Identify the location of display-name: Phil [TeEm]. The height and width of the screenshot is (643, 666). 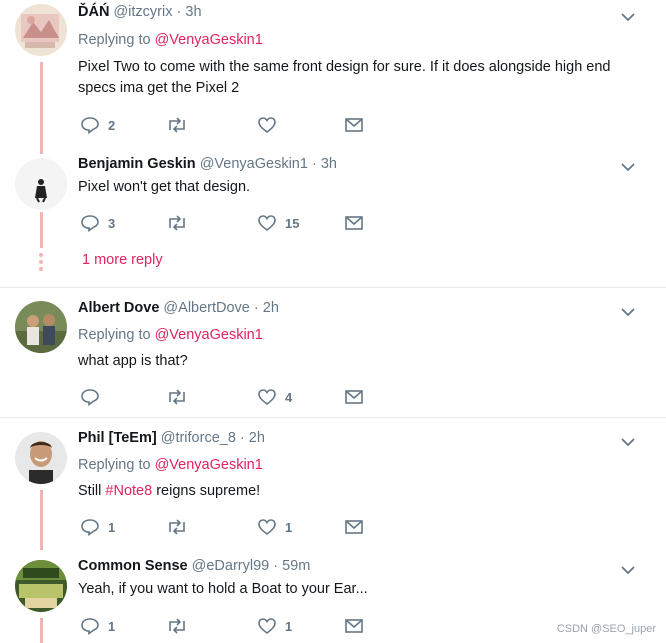
(117, 438).